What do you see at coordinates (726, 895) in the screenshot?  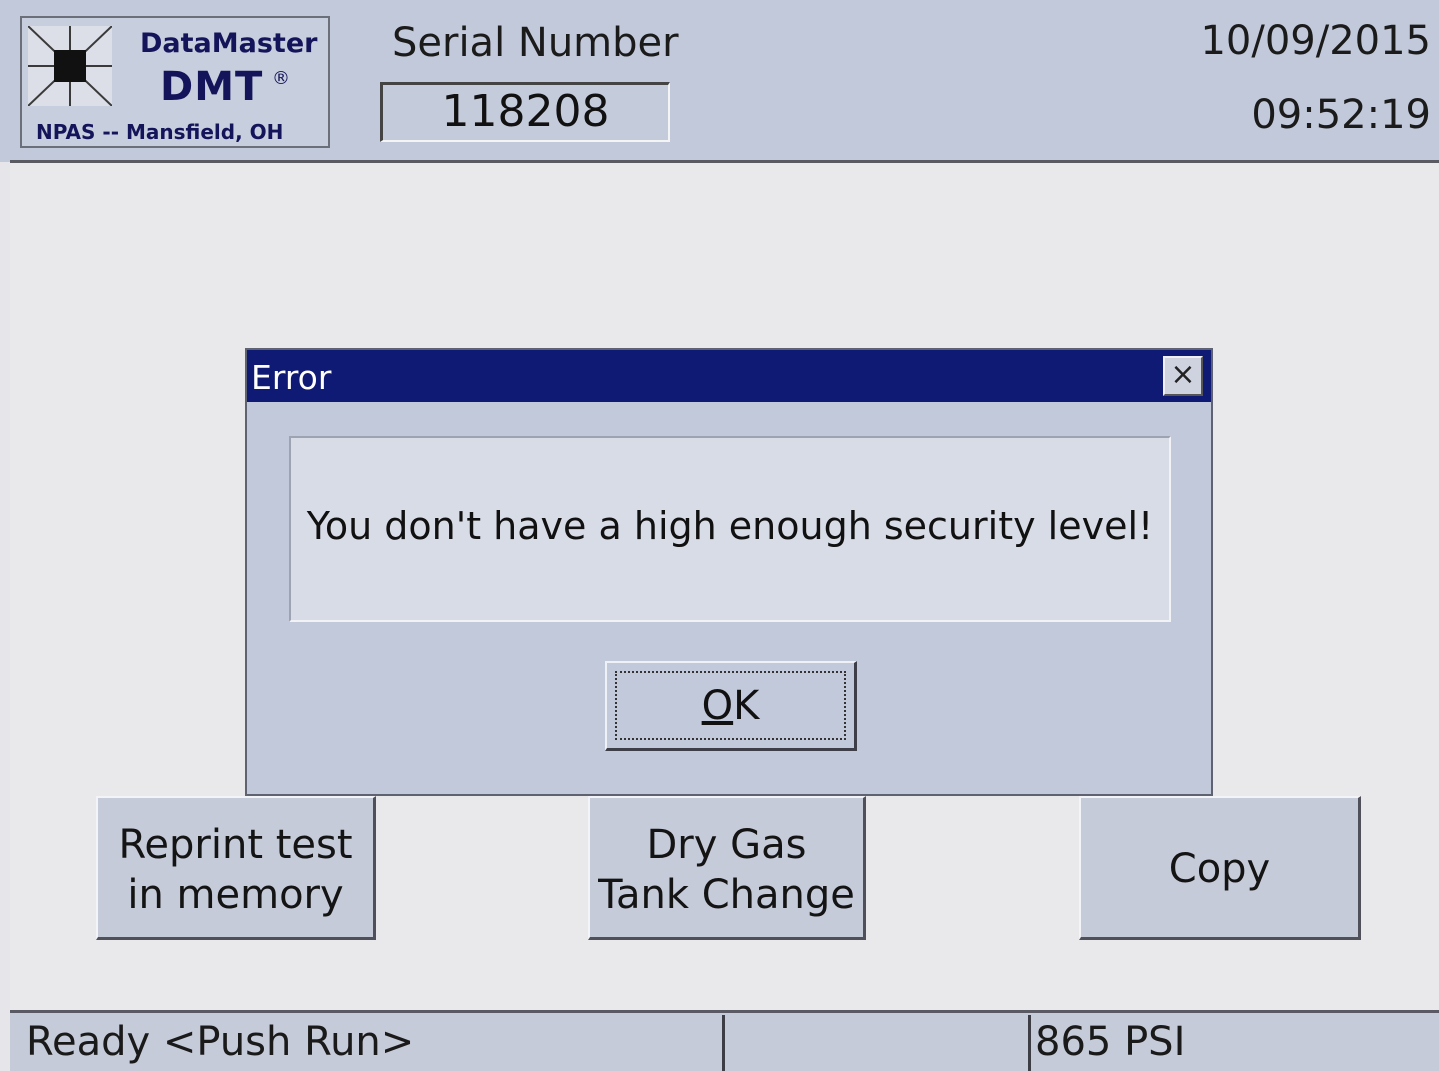 I see `dry-gas-label-line2: Tank Change` at bounding box center [726, 895].